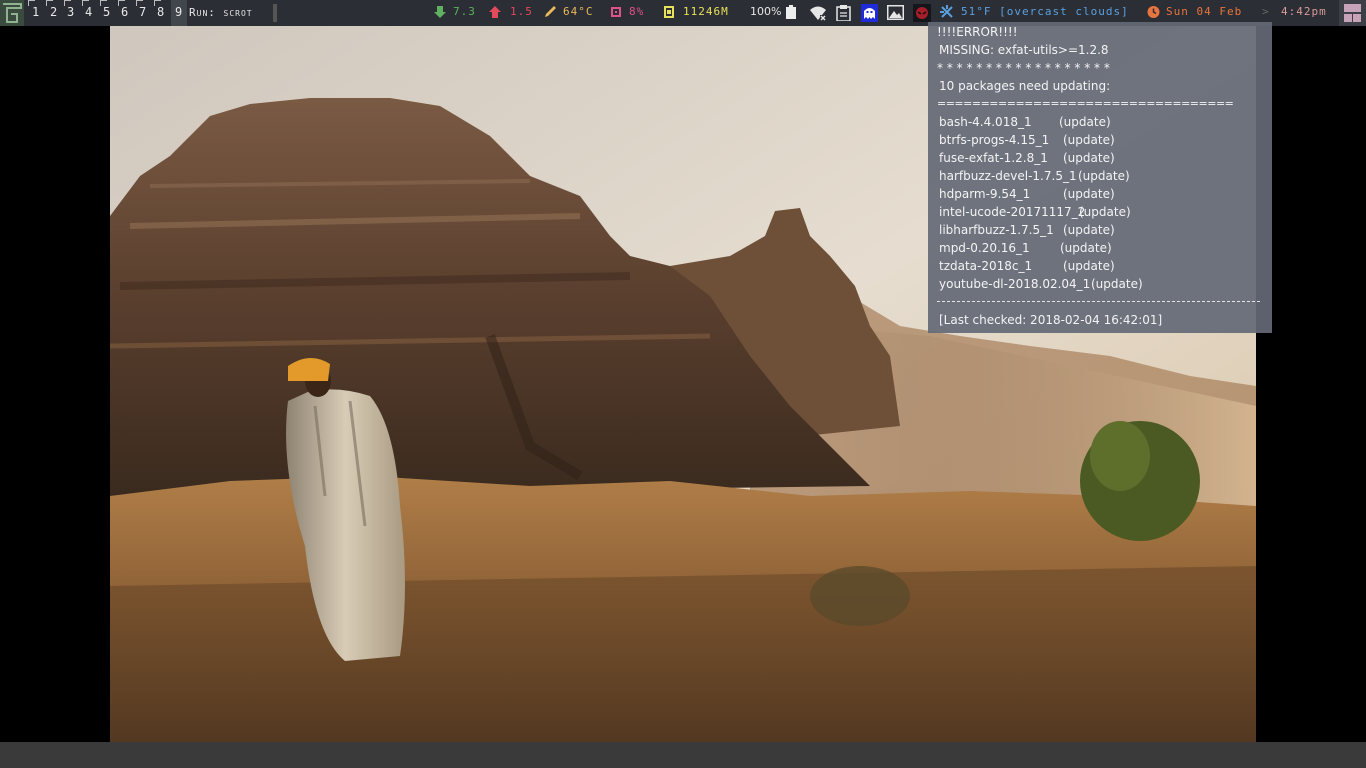 Image resolution: width=1366 pixels, height=768 pixels. I want to click on thermometer-icon, so click(550, 11).